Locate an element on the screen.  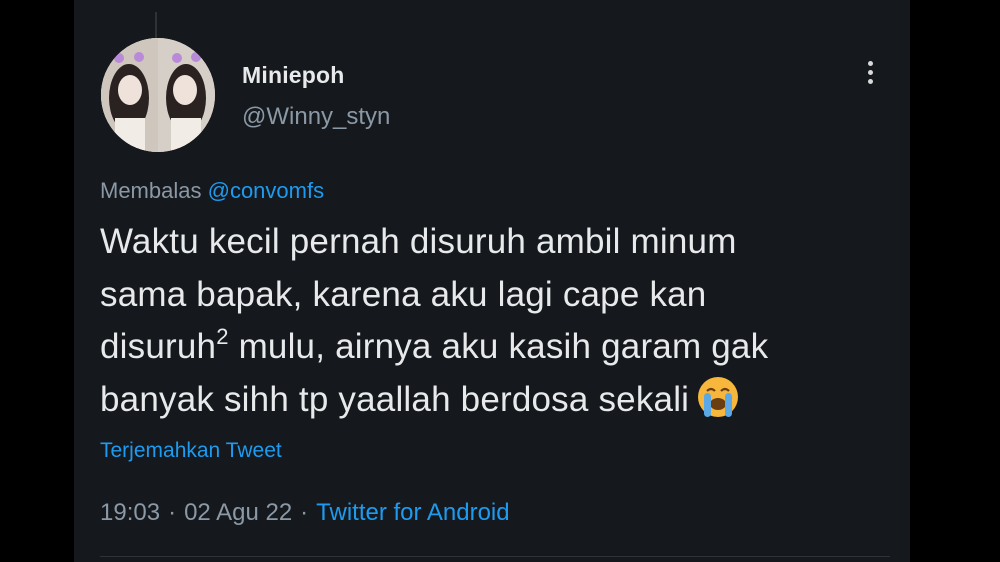
tweet-source-link: Twitter for Android is located at coordinates (412, 512).